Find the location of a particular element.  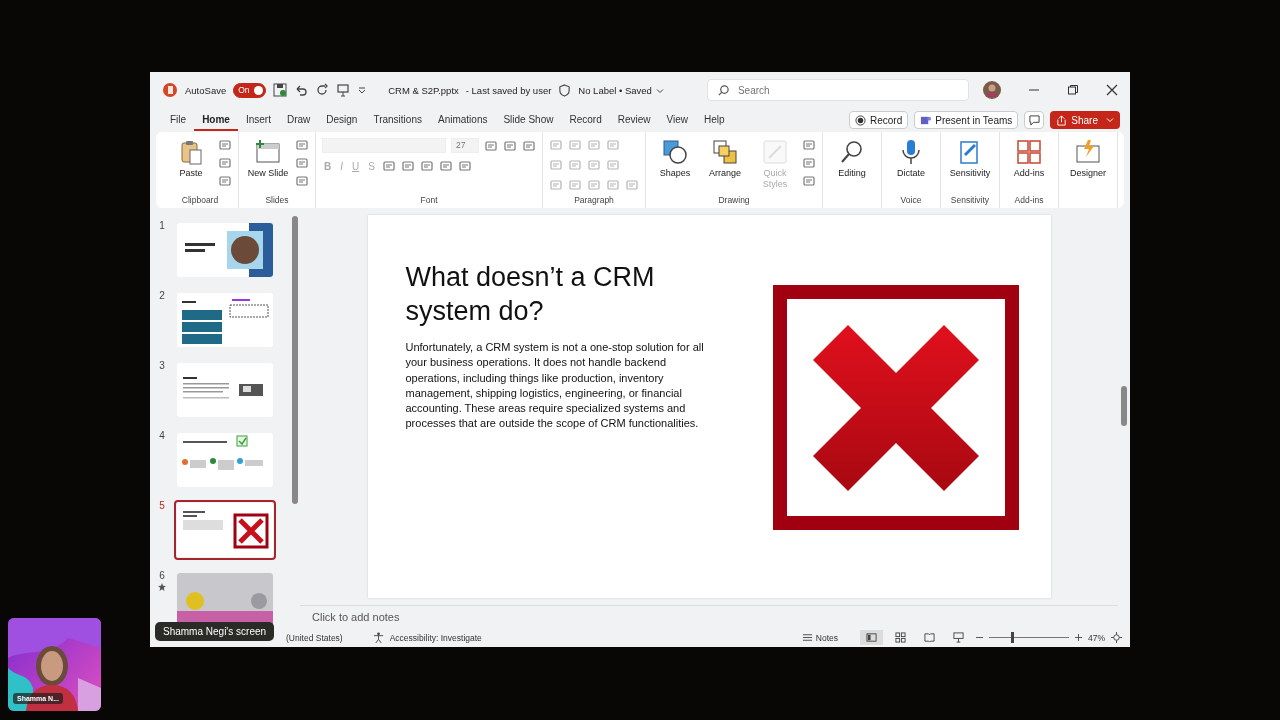

slide-number: 1 is located at coordinates (162, 225).